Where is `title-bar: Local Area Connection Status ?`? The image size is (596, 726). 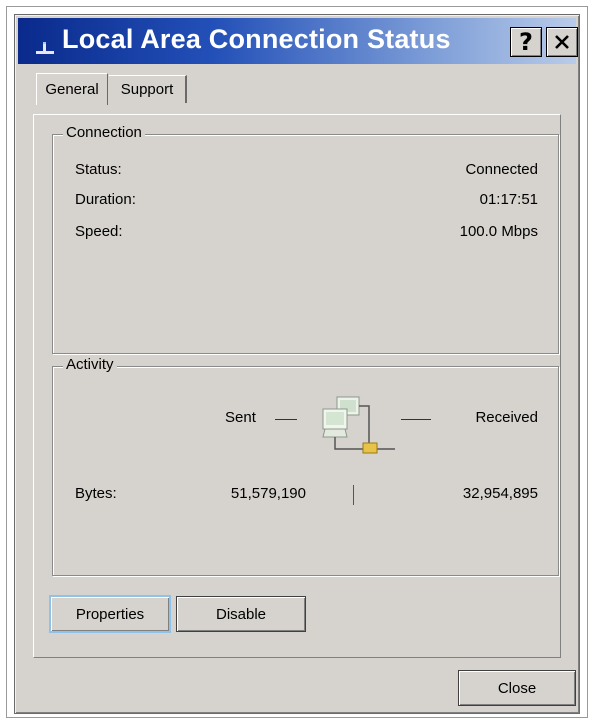
title-bar: Local Area Connection Status ? is located at coordinates (298, 41).